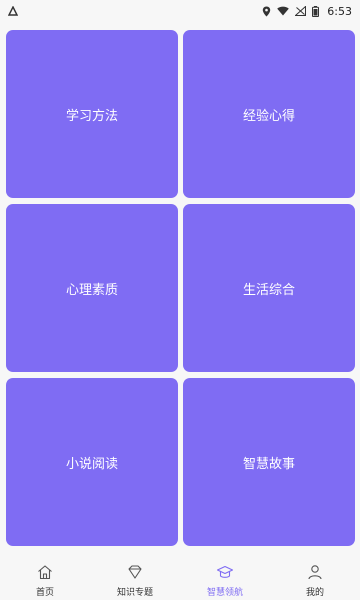  What do you see at coordinates (301, 11) in the screenshot?
I see `signal-icon` at bounding box center [301, 11].